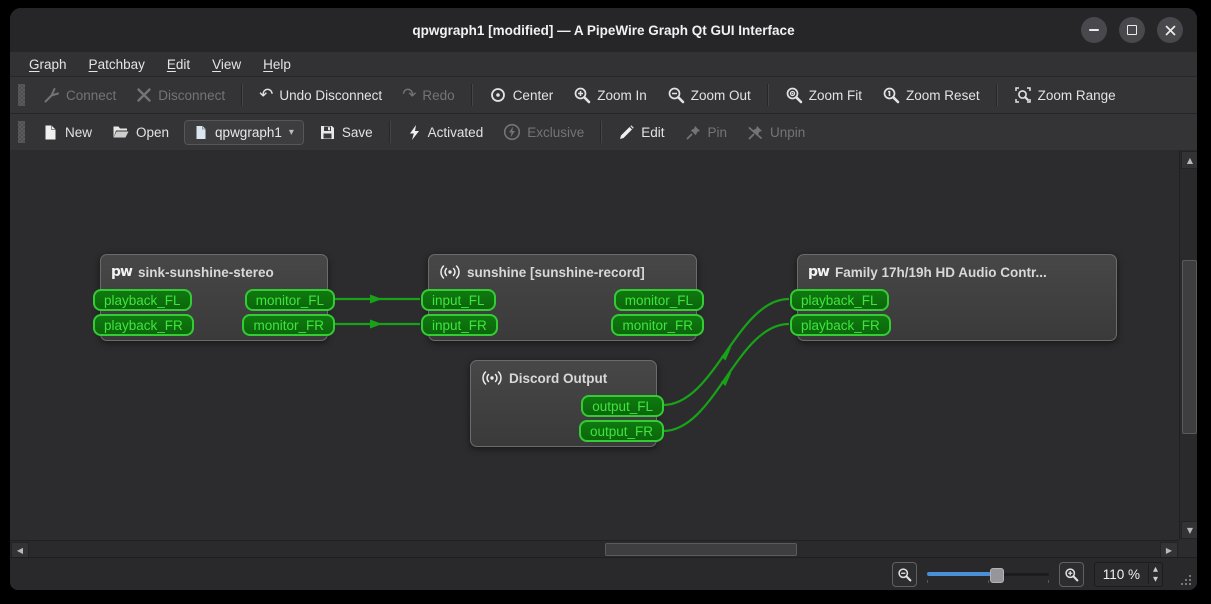 This screenshot has width=1211, height=604. Describe the element at coordinates (180, 95) in the screenshot. I see `disconnect-button: Disconnect` at that location.